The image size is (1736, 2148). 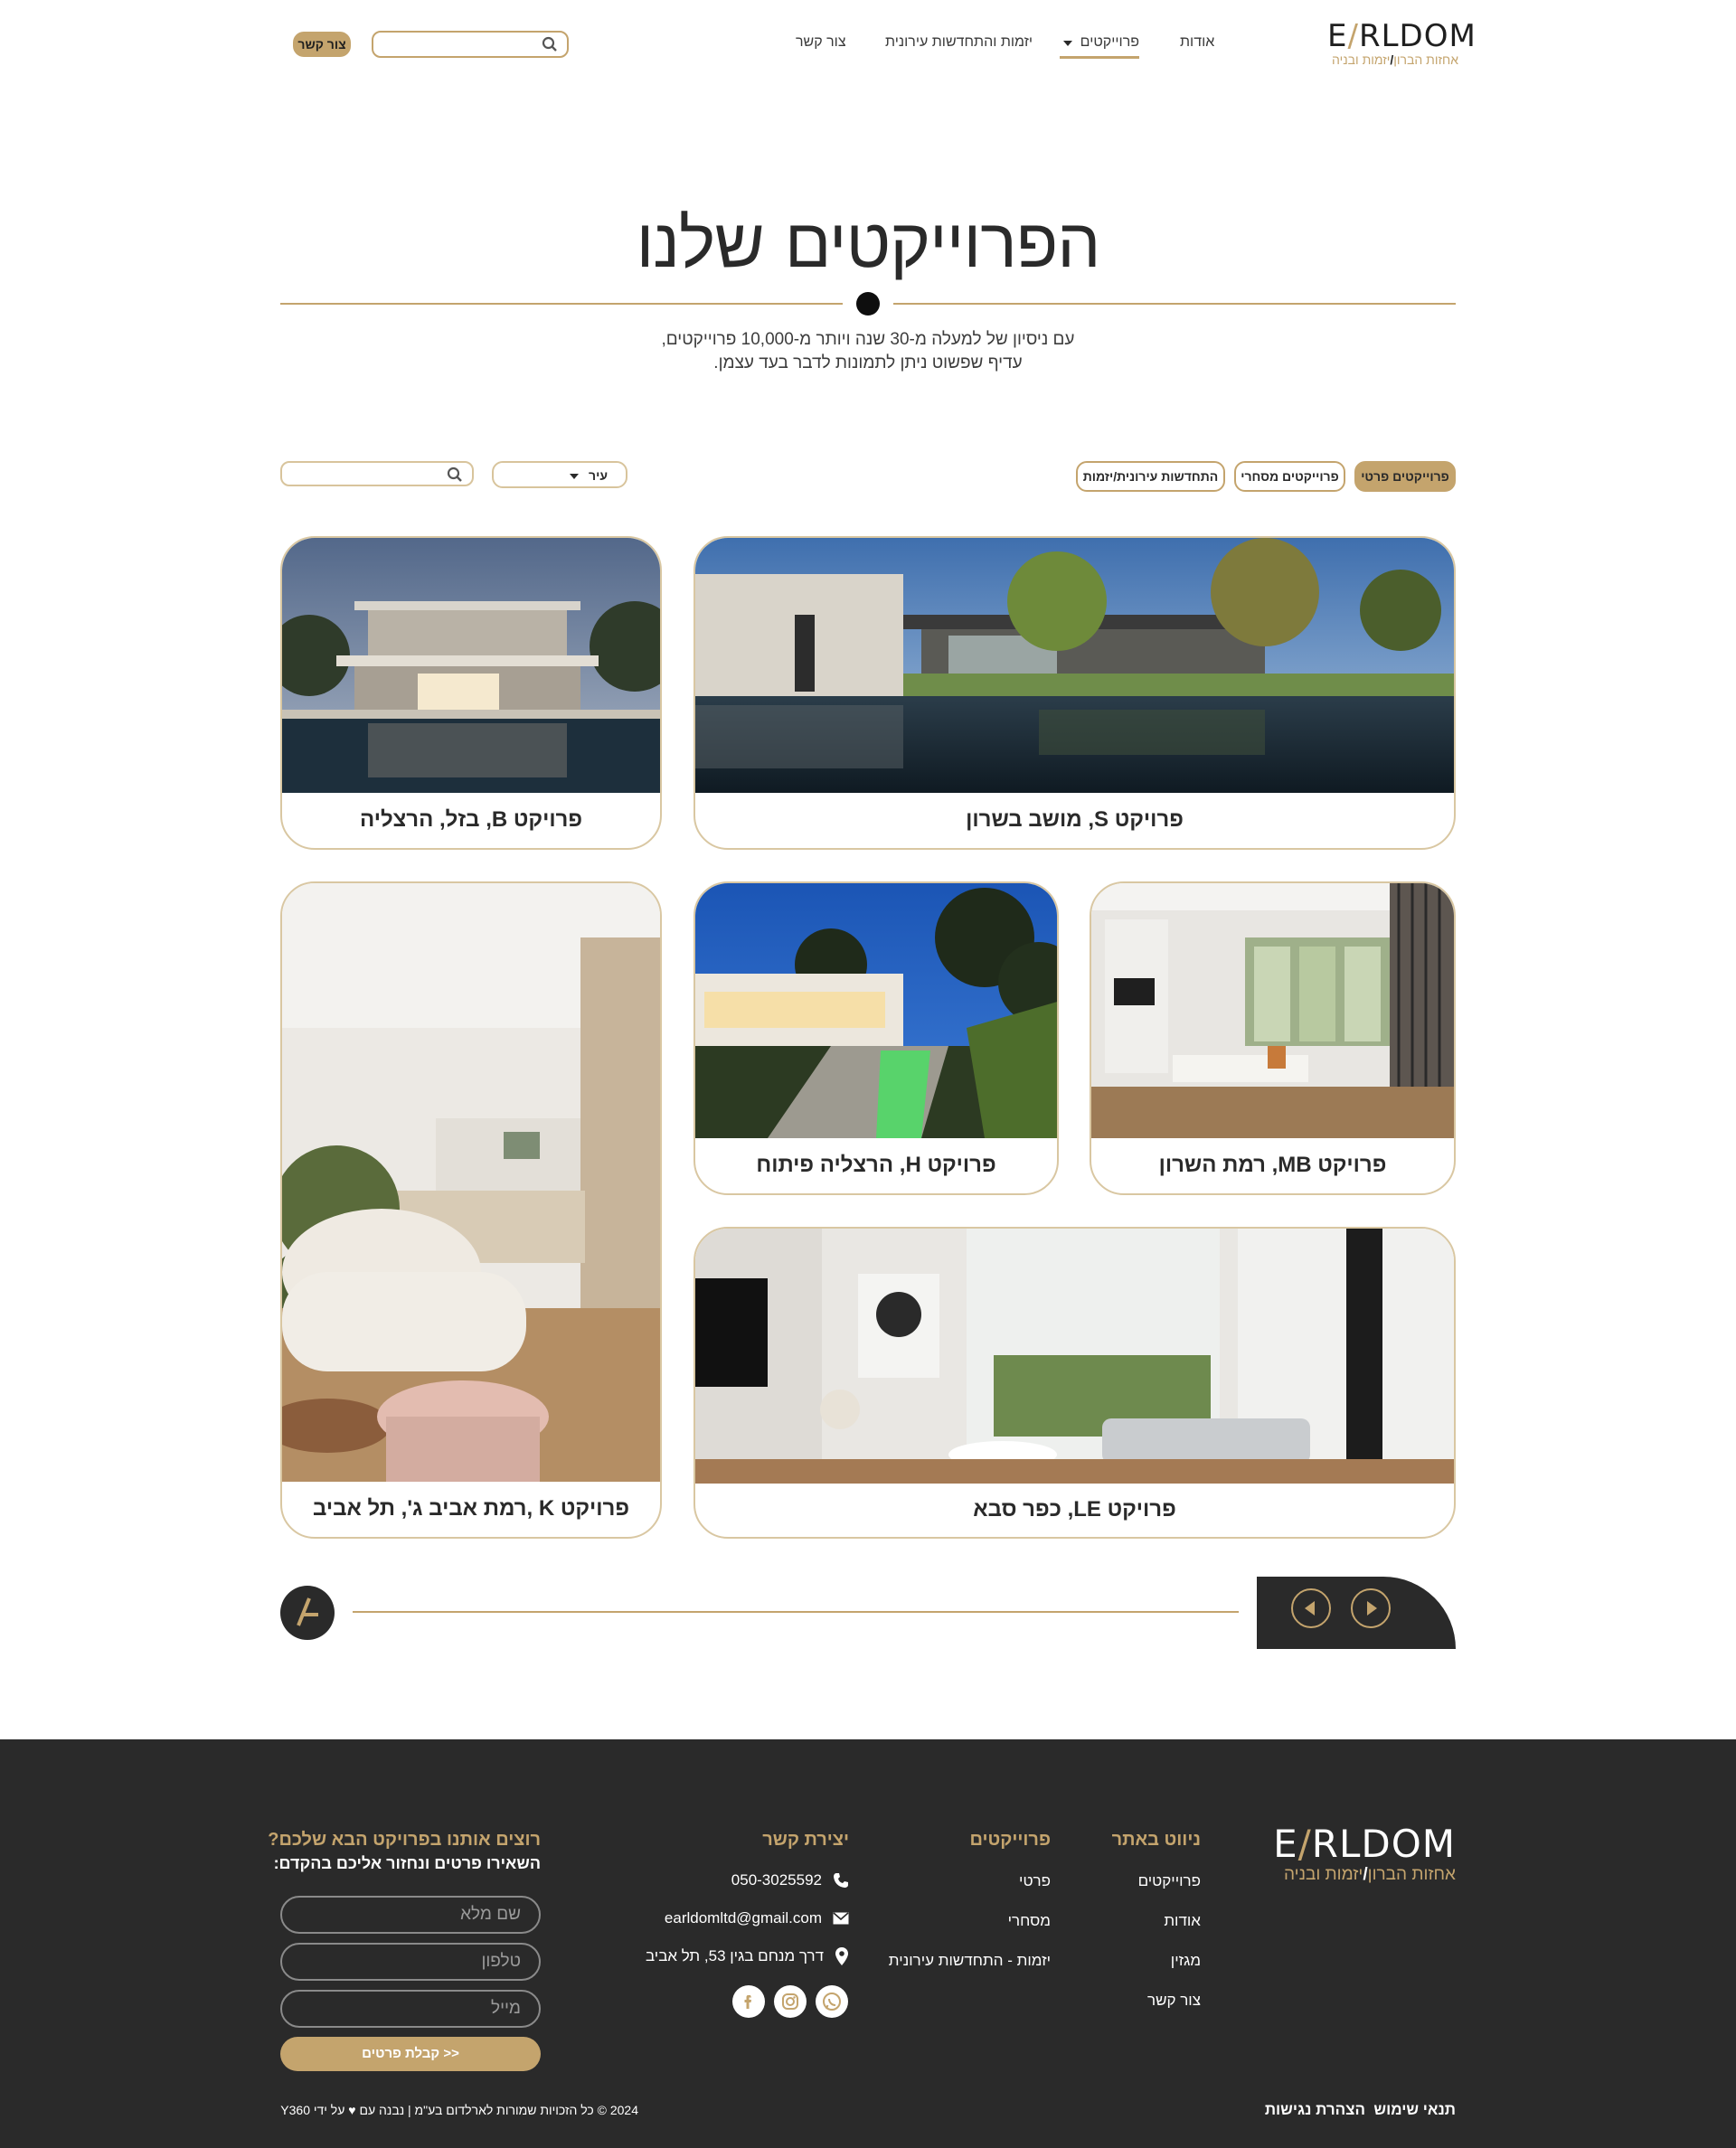 What do you see at coordinates (1074, 666) in the screenshot?
I see `project-image-s` at bounding box center [1074, 666].